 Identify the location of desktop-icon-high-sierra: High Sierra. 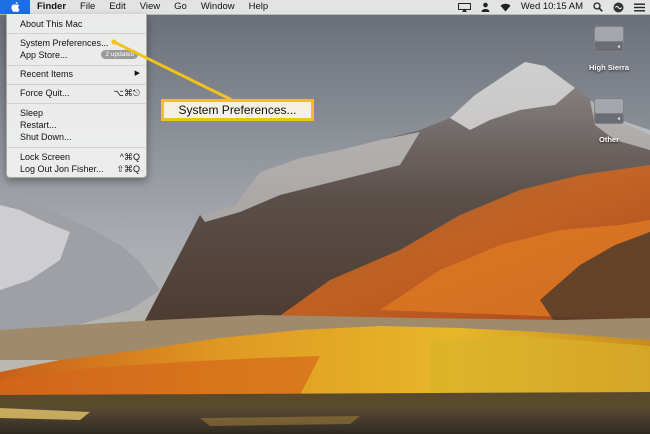
(609, 46).